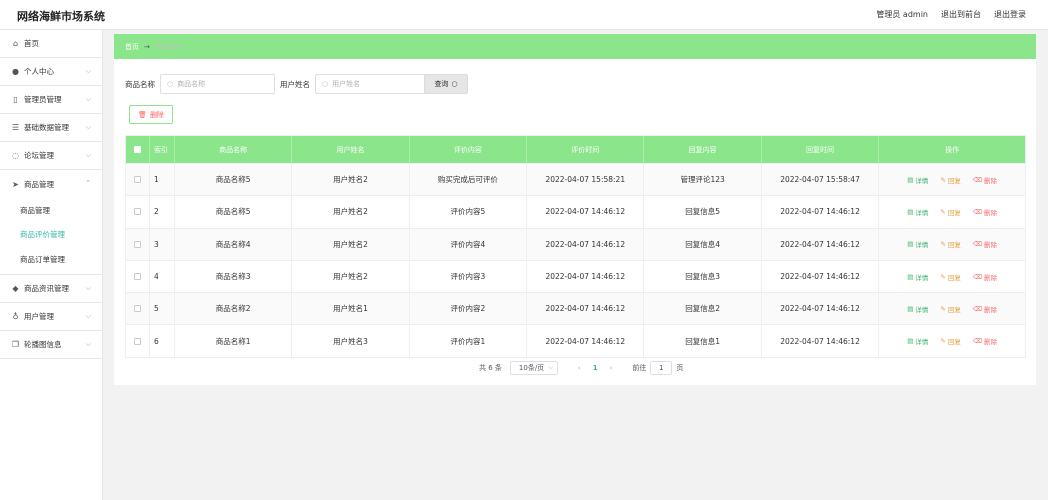 This screenshot has width=1048, height=500. I want to click on user-name-input: ○ 用户姓名, so click(370, 84).